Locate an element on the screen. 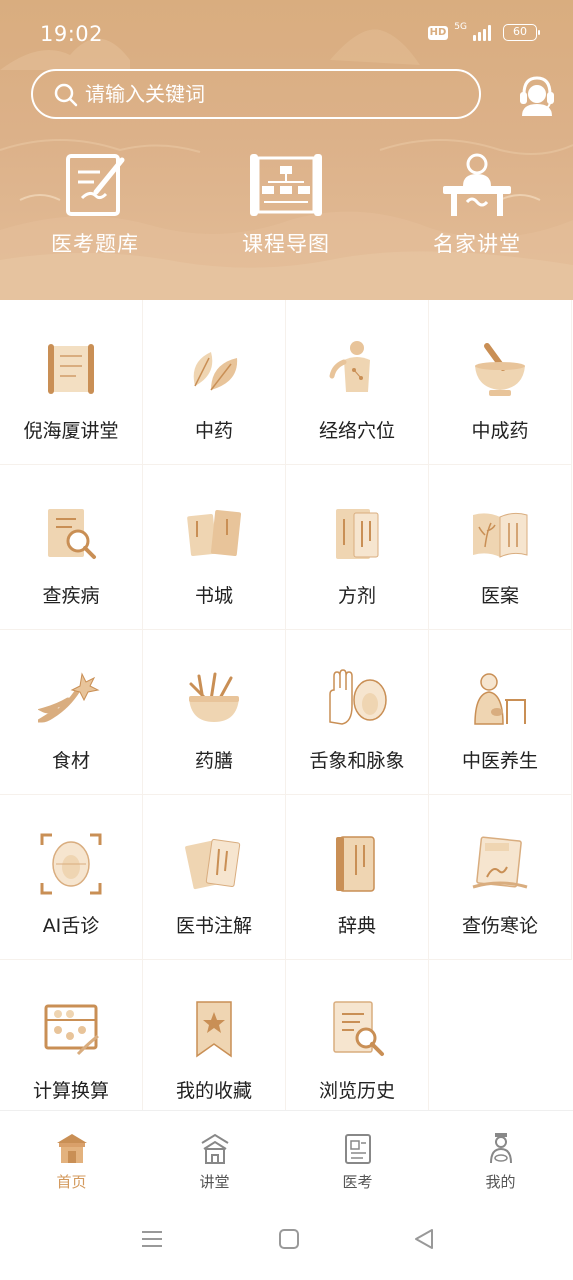 The height and width of the screenshot is (1280, 573). home-square-icon is located at coordinates (289, 1239).